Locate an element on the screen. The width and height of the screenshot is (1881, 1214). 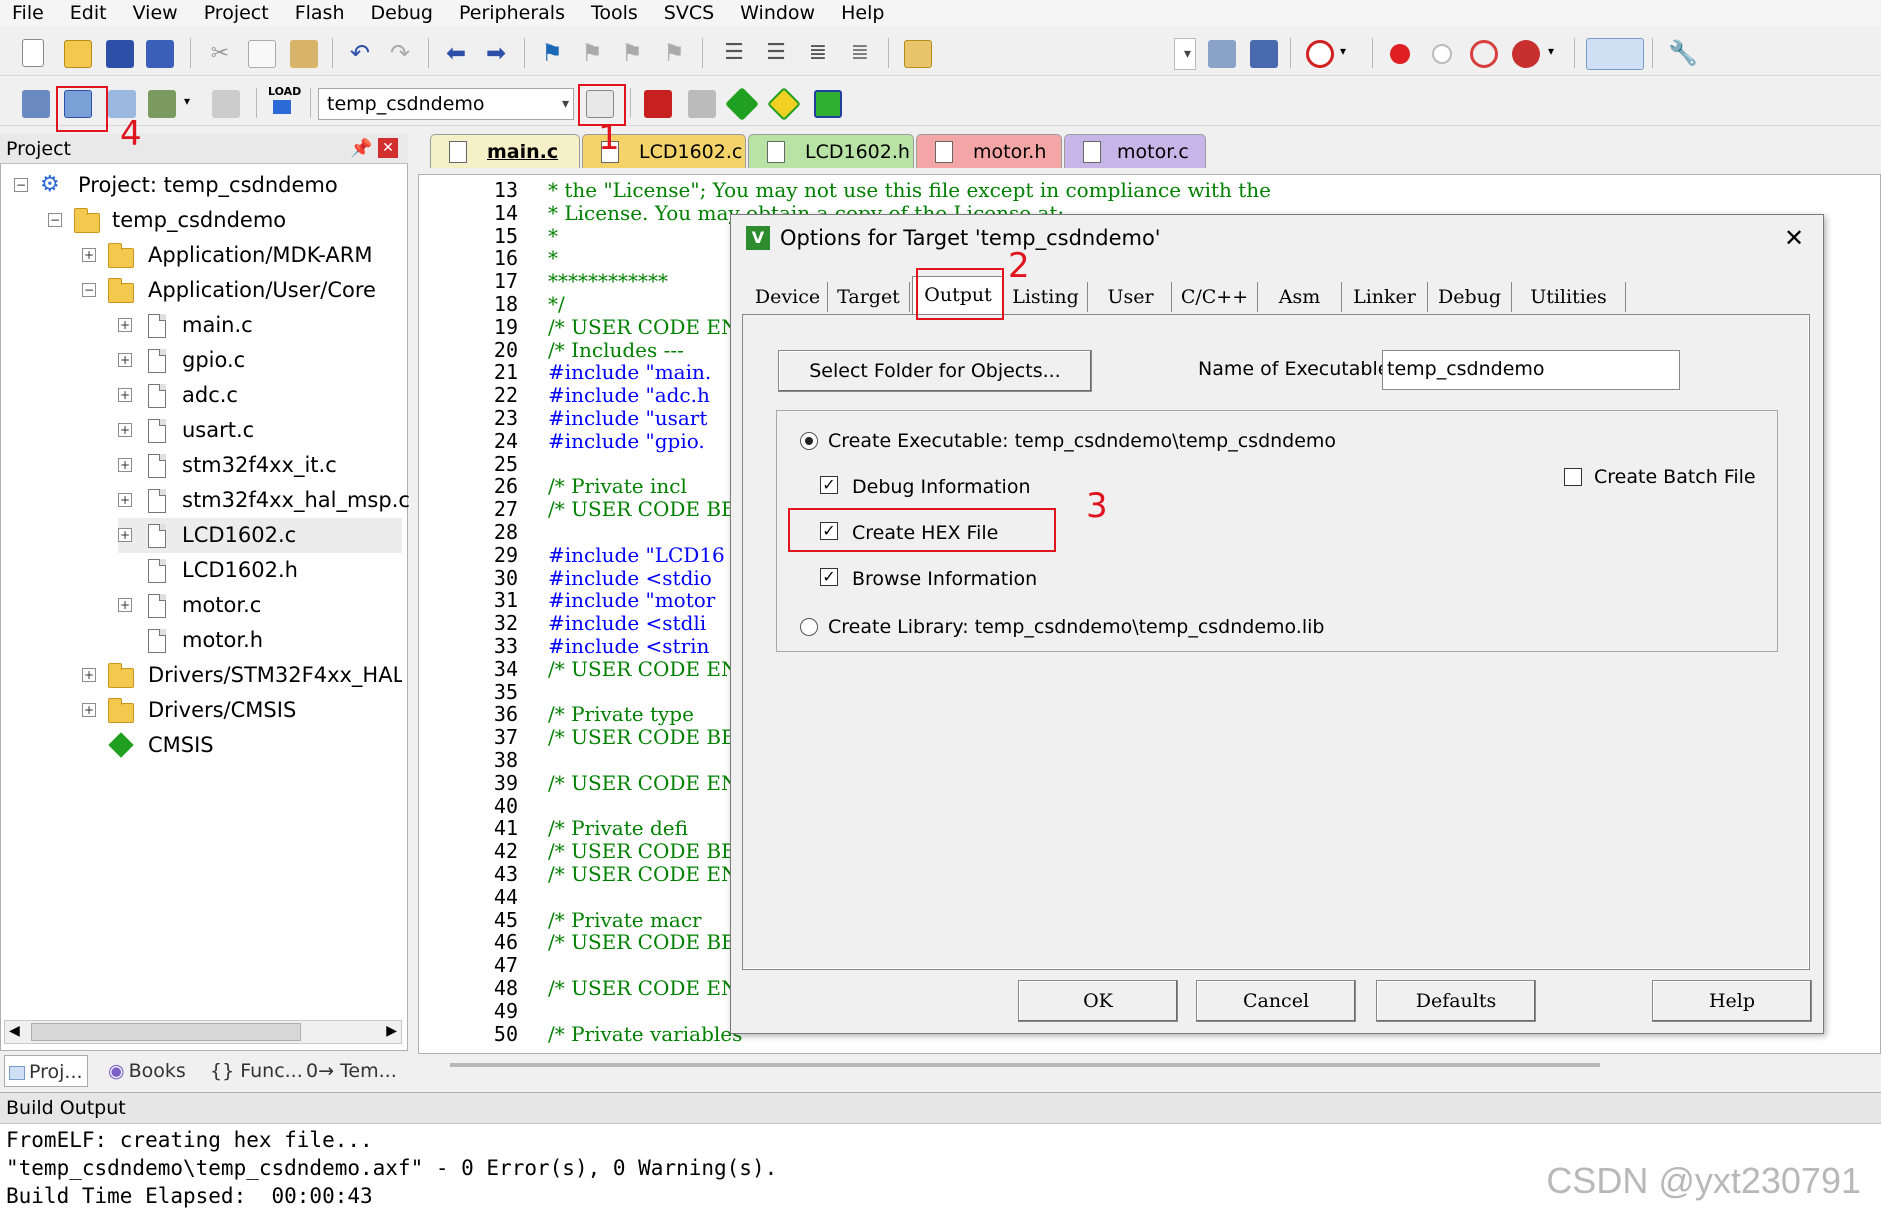
document-icon is located at coordinates (776, 152).